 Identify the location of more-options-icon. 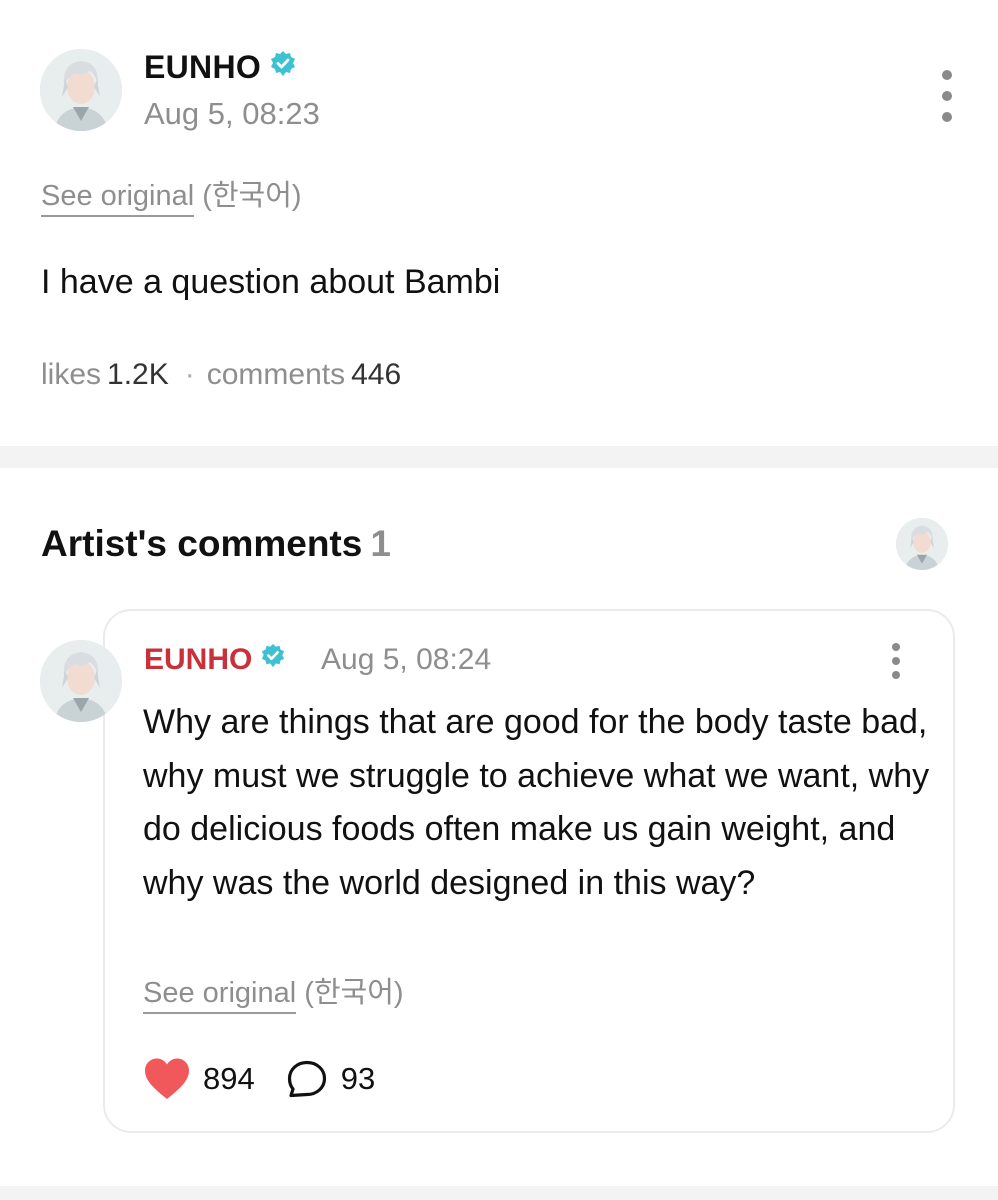
(947, 96).